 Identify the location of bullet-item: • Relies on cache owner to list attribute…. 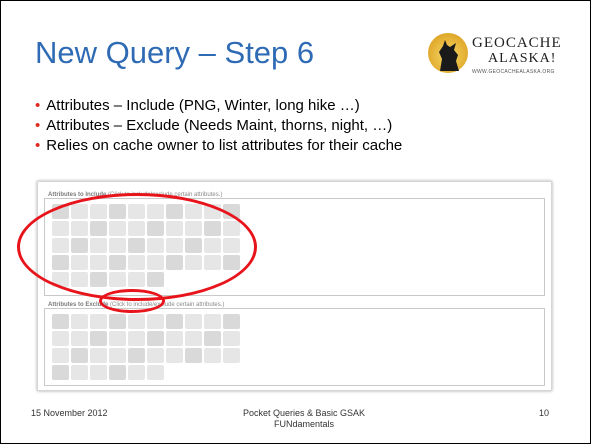
(219, 145).